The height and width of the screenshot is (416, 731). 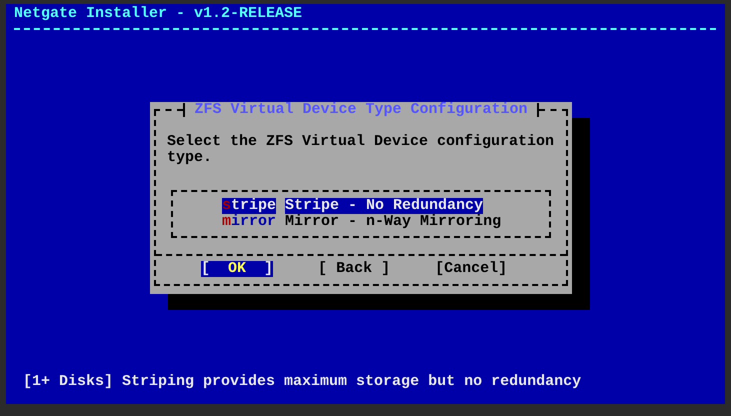 What do you see at coordinates (354, 269) in the screenshot?
I see `dialog-button: [ Back ]` at bounding box center [354, 269].